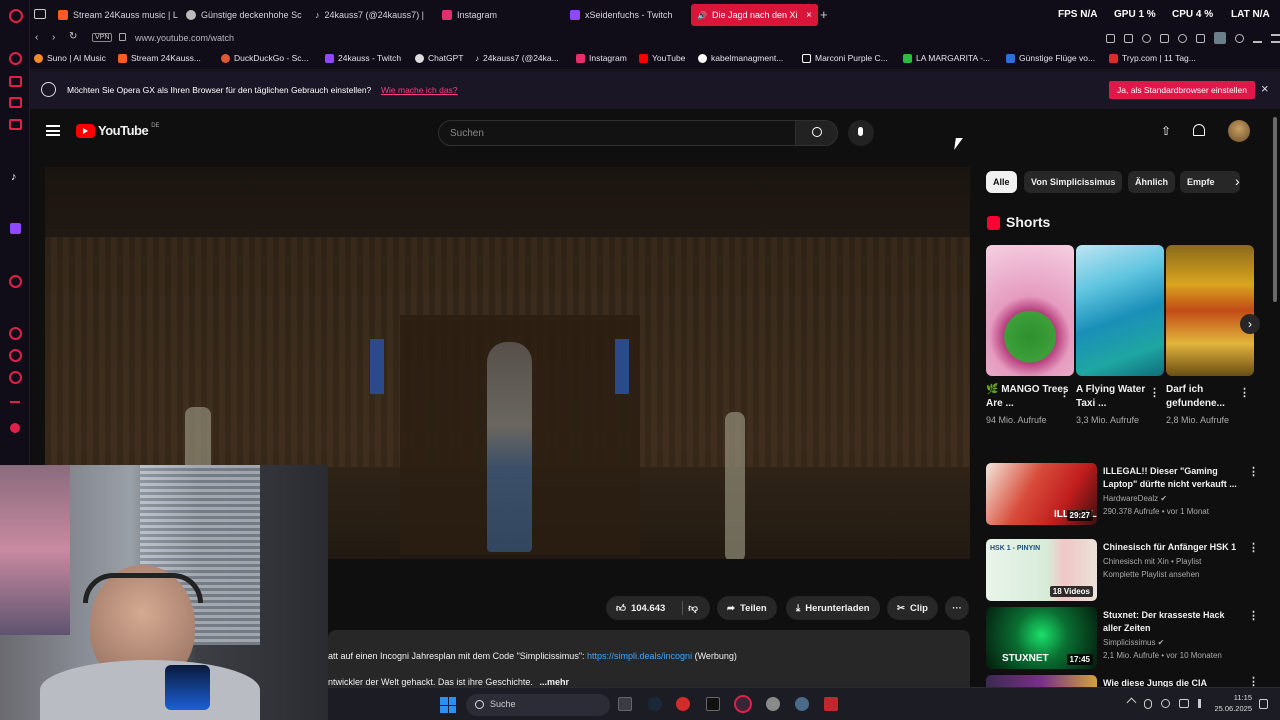 This screenshot has height=720, width=1280. What do you see at coordinates (1275, 209) in the screenshot?
I see `page-scrollbar` at bounding box center [1275, 209].